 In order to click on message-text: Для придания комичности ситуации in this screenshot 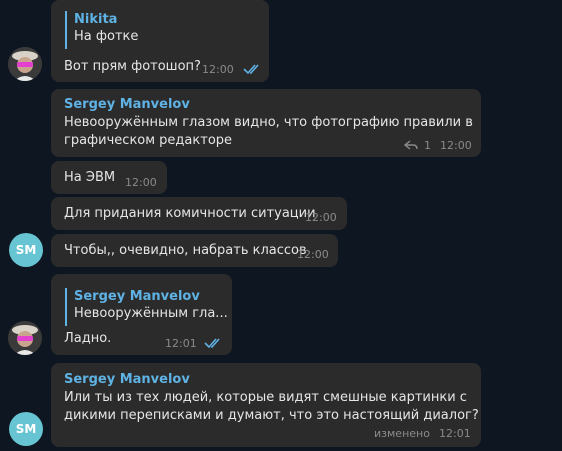, I will do `click(190, 213)`.